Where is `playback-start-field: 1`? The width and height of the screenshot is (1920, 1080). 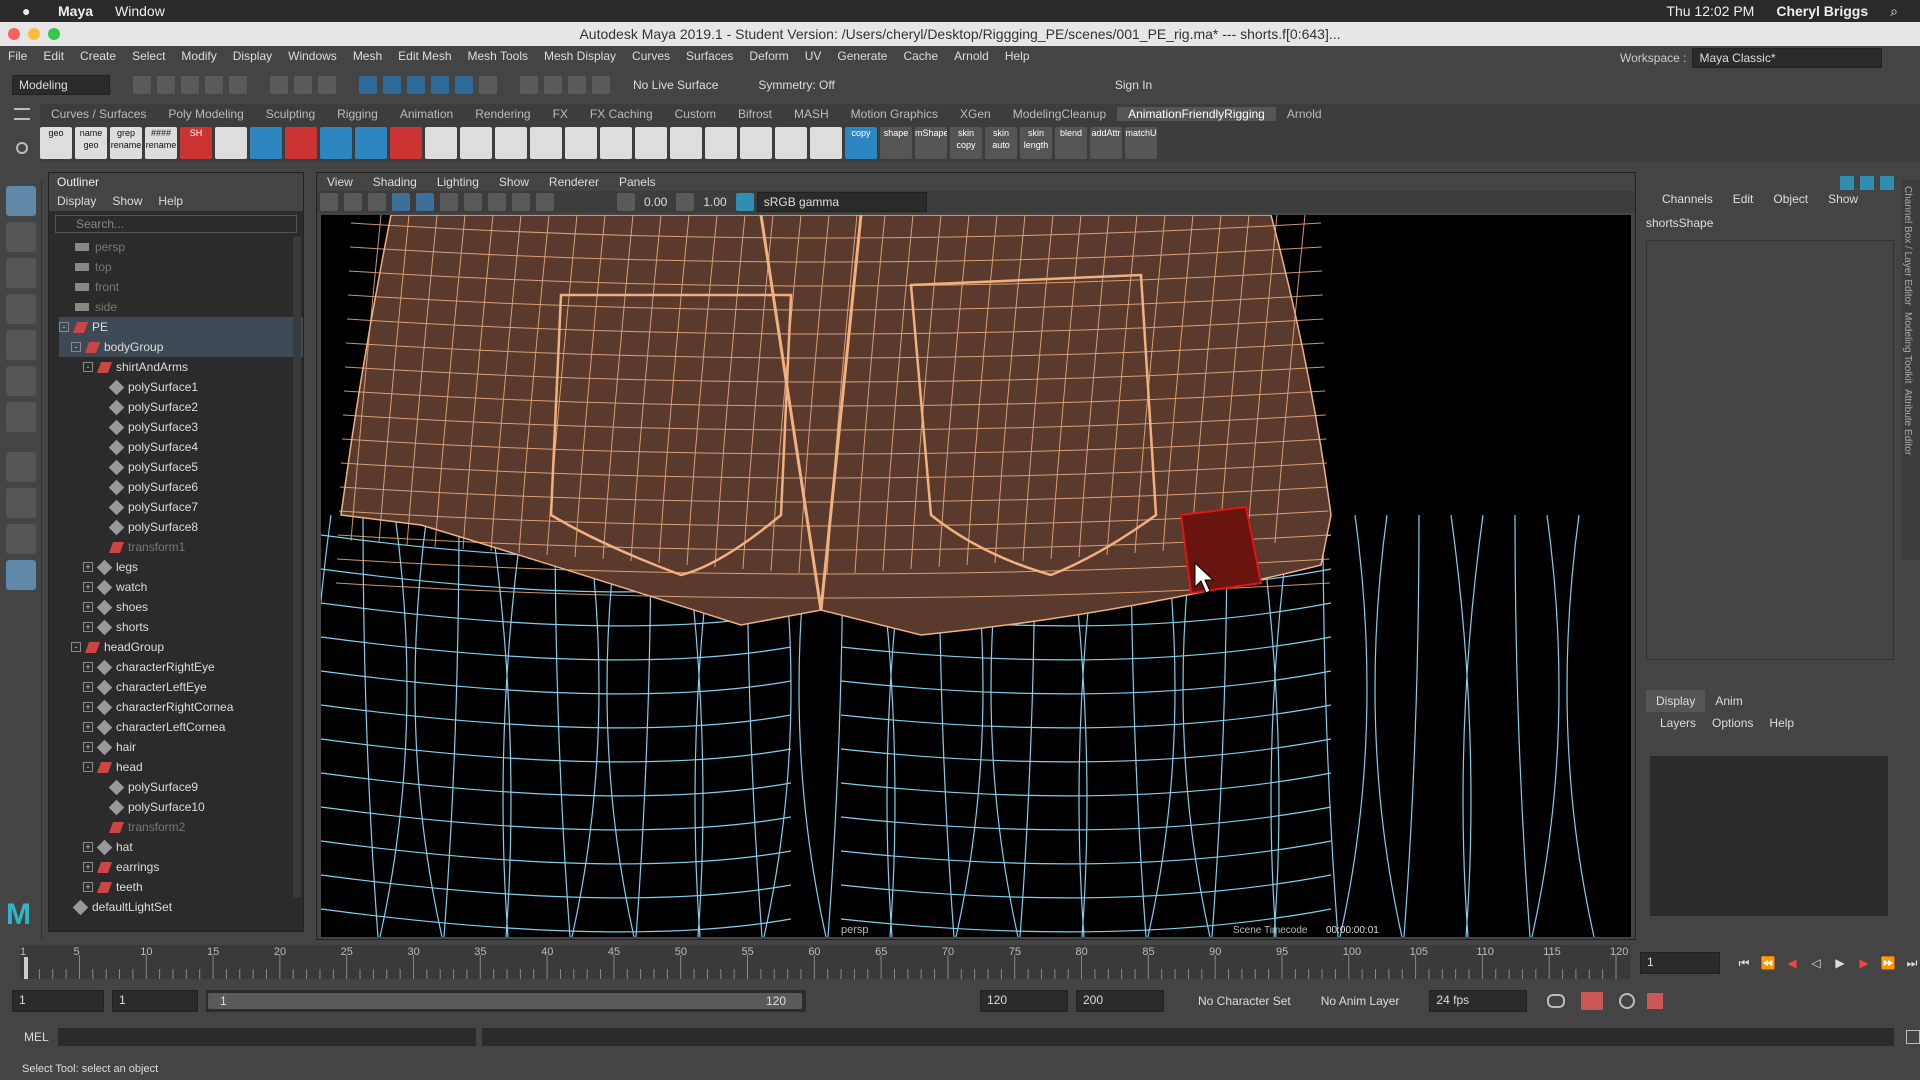 playback-start-field: 1 is located at coordinates (155, 1001).